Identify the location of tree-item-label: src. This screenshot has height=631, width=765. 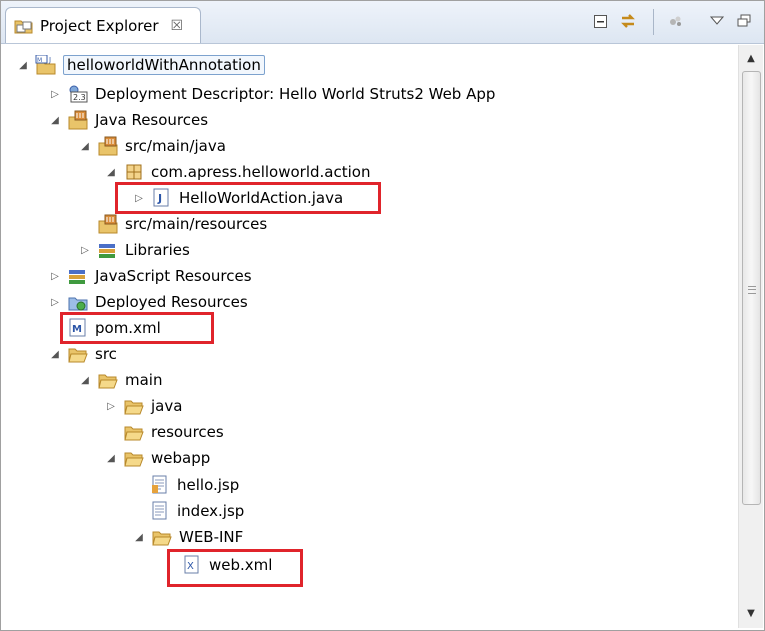
(106, 354).